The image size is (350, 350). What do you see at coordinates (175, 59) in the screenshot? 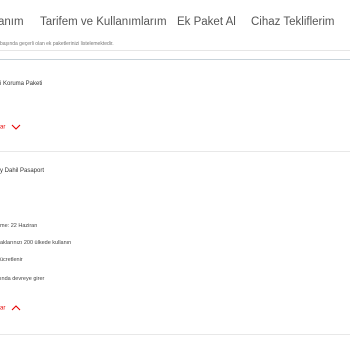
I see `section-divider` at bounding box center [175, 59].